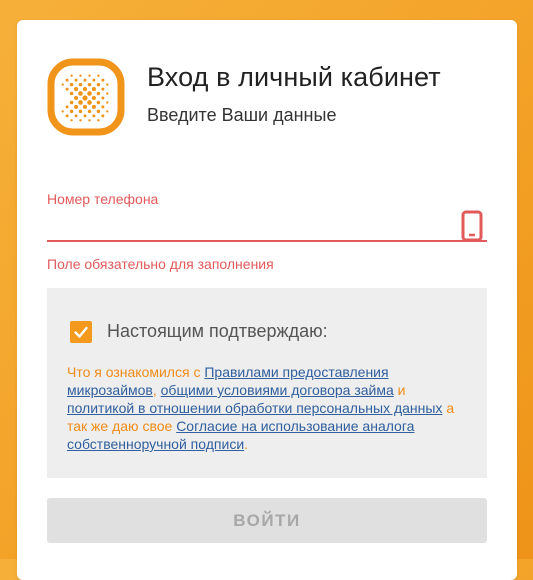 Image resolution: width=533 pixels, height=580 pixels. I want to click on consent-title: Настоящим подтверждаю:, so click(217, 331).